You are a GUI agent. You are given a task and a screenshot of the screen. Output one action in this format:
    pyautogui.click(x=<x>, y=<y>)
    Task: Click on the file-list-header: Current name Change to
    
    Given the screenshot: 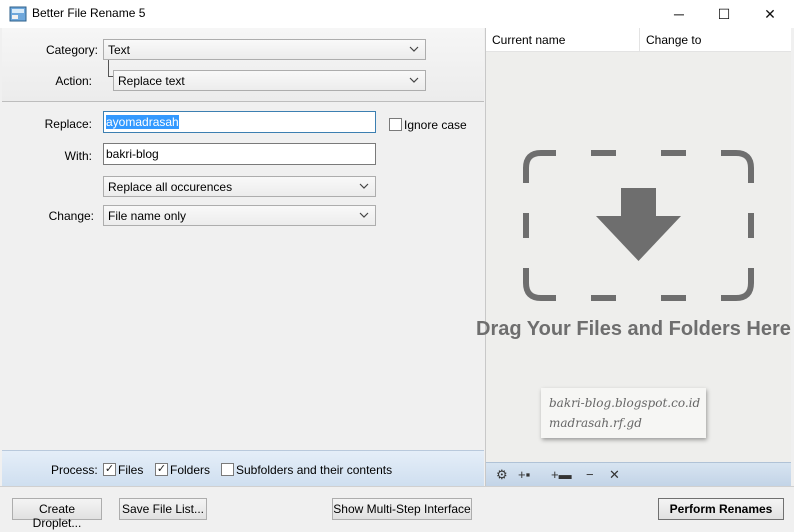 What is the action you would take?
    pyautogui.click(x=639, y=40)
    